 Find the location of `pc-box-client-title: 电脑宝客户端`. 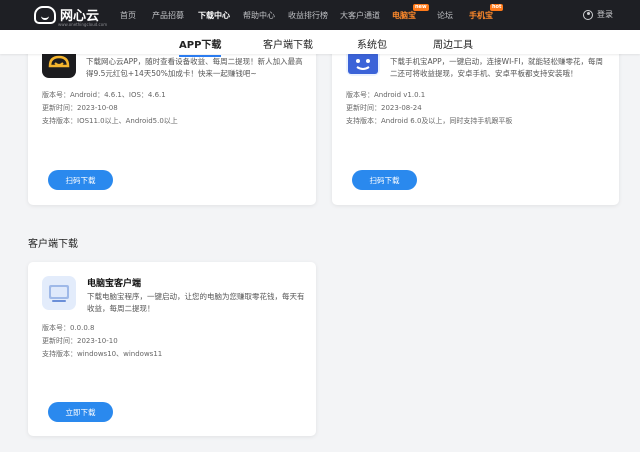

pc-box-client-title: 电脑宝客户端 is located at coordinates (114, 284).